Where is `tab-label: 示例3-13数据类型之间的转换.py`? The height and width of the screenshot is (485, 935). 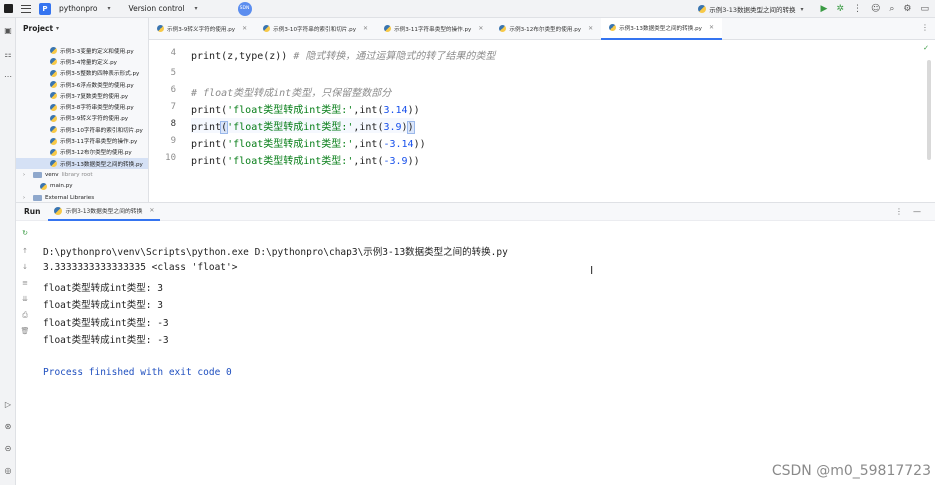
tab-label: 示例3-13数据类型之间的转换.py is located at coordinates (660, 28).